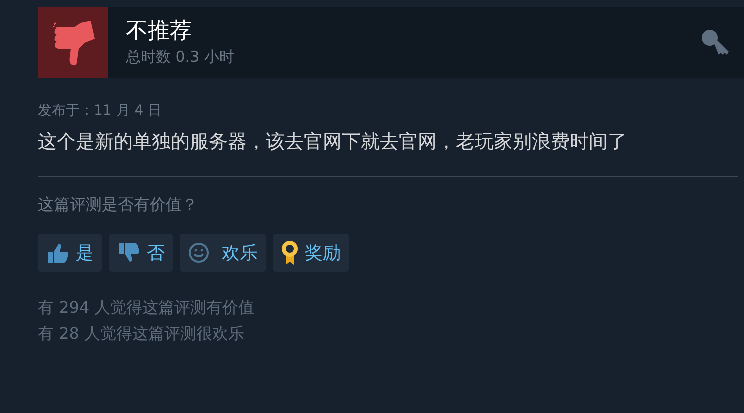 This screenshot has height=413, width=744. I want to click on vote-button: 否, so click(141, 253).